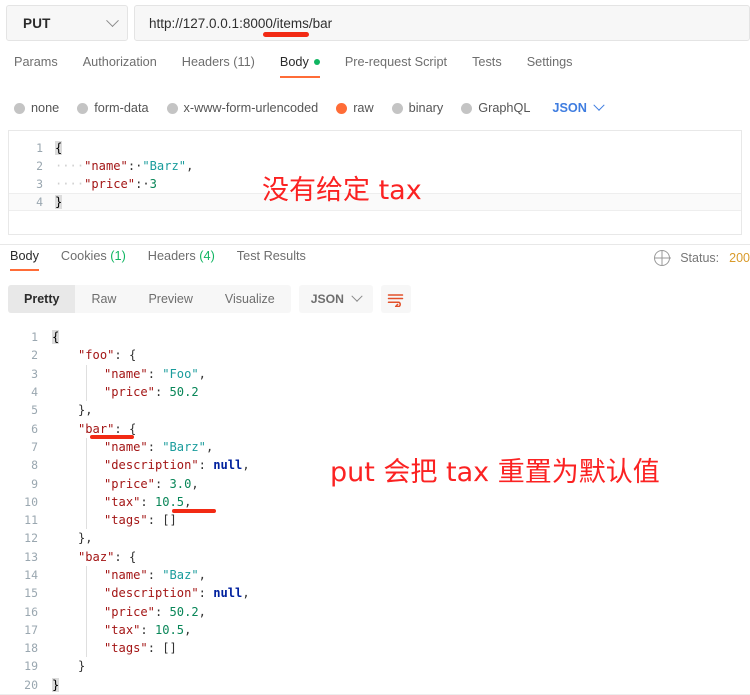 This screenshot has height=695, width=750. What do you see at coordinates (34, 446) in the screenshot?
I see `line-number: 7` at bounding box center [34, 446].